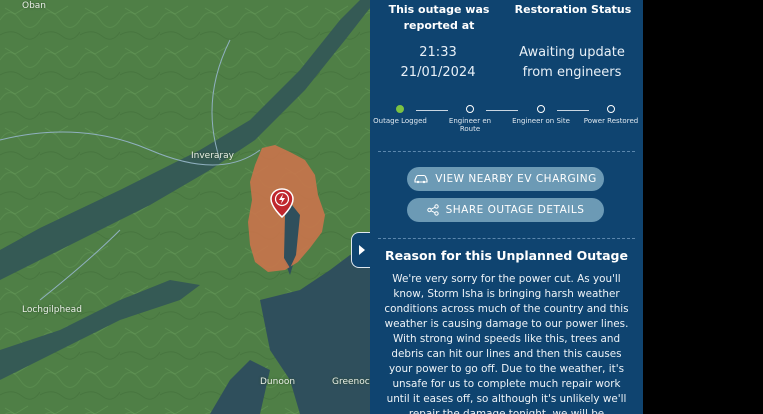 The height and width of the screenshot is (414, 763). I want to click on place-label-oban: Oban, so click(34, 6).